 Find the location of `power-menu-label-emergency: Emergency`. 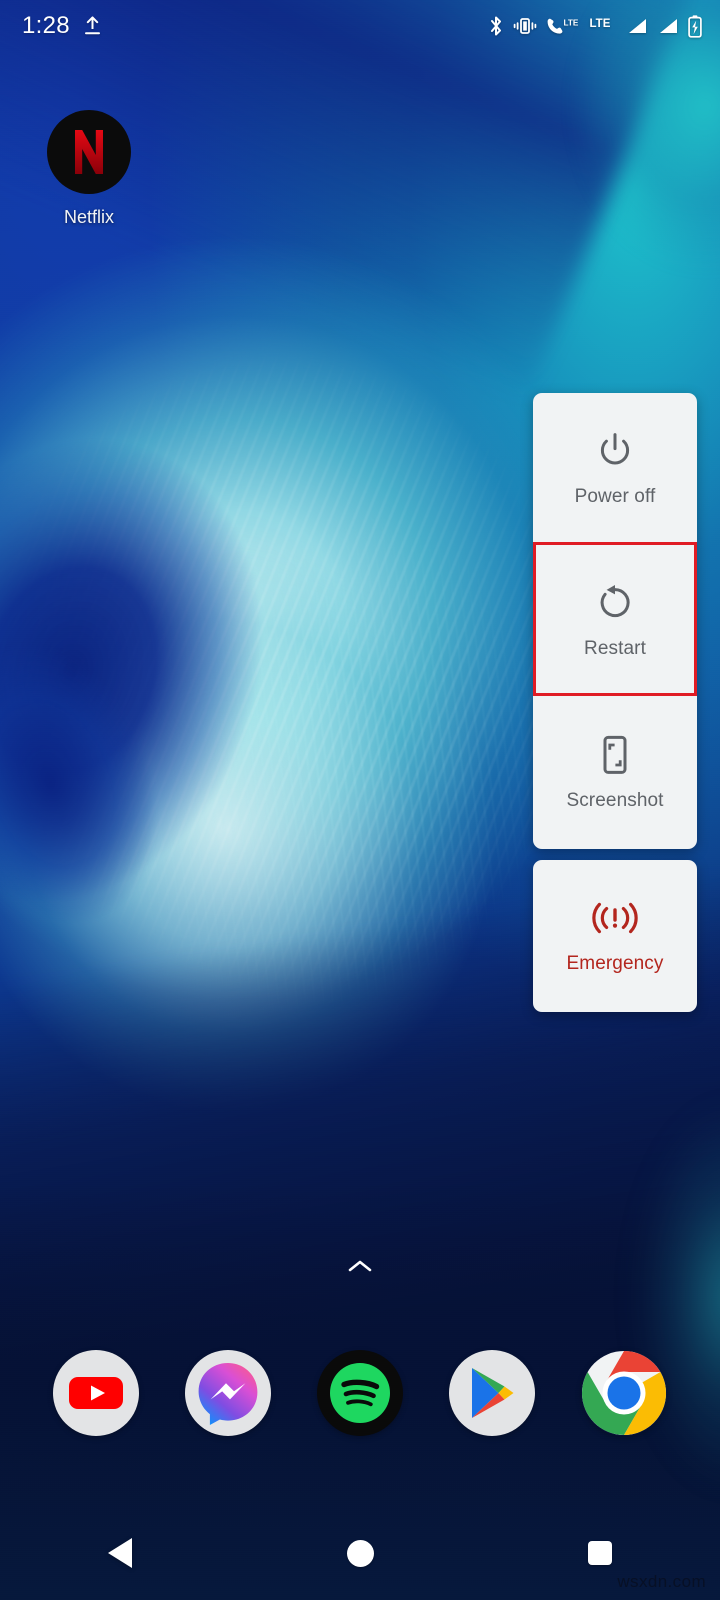

power-menu-label-emergency: Emergency is located at coordinates (615, 963).